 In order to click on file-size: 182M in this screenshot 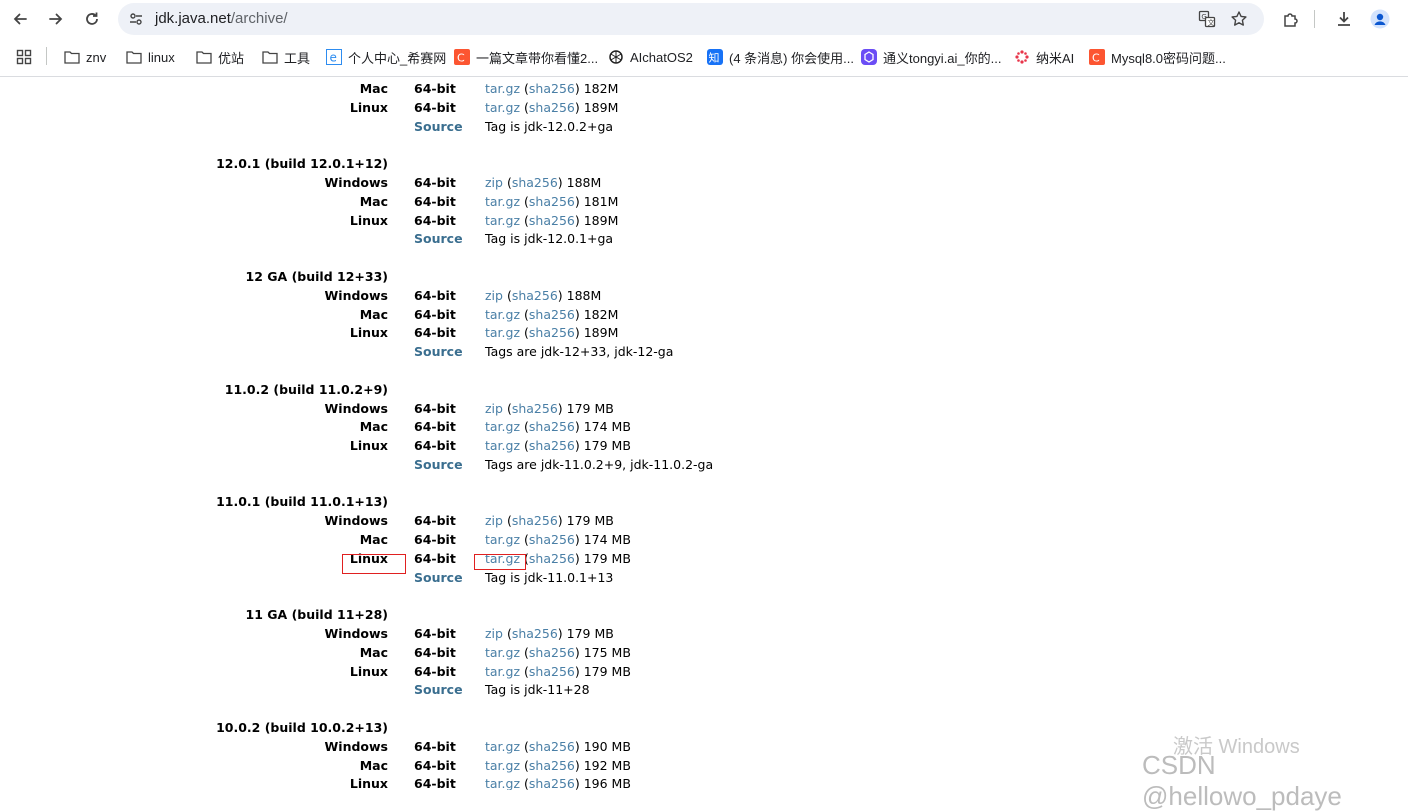, I will do `click(601, 88)`.